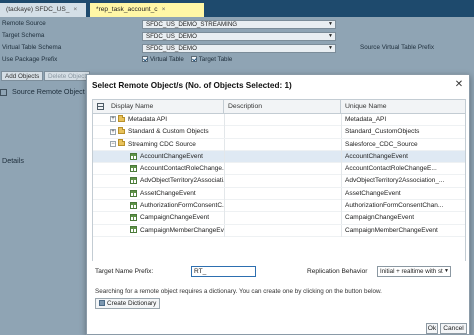  What do you see at coordinates (403, 156) in the screenshot?
I see `unique-name-cell: AccountChangeEvent` at bounding box center [403, 156].